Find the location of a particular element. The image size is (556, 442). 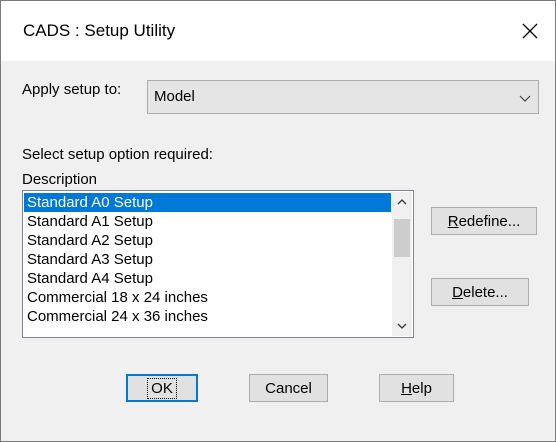

list-item: Standard A4 Setup is located at coordinates (207, 278).